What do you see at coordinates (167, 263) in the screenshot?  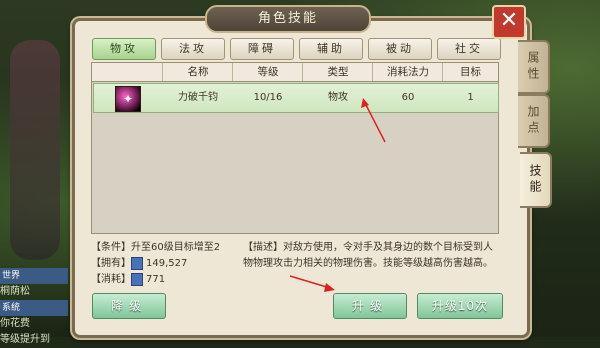 I see `owned-value: 149,527` at bounding box center [167, 263].